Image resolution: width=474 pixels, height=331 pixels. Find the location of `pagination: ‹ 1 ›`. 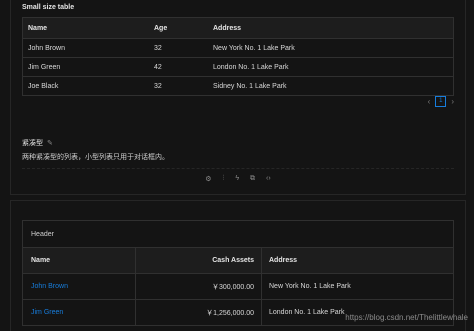

pagination: ‹ 1 › is located at coordinates (441, 101).